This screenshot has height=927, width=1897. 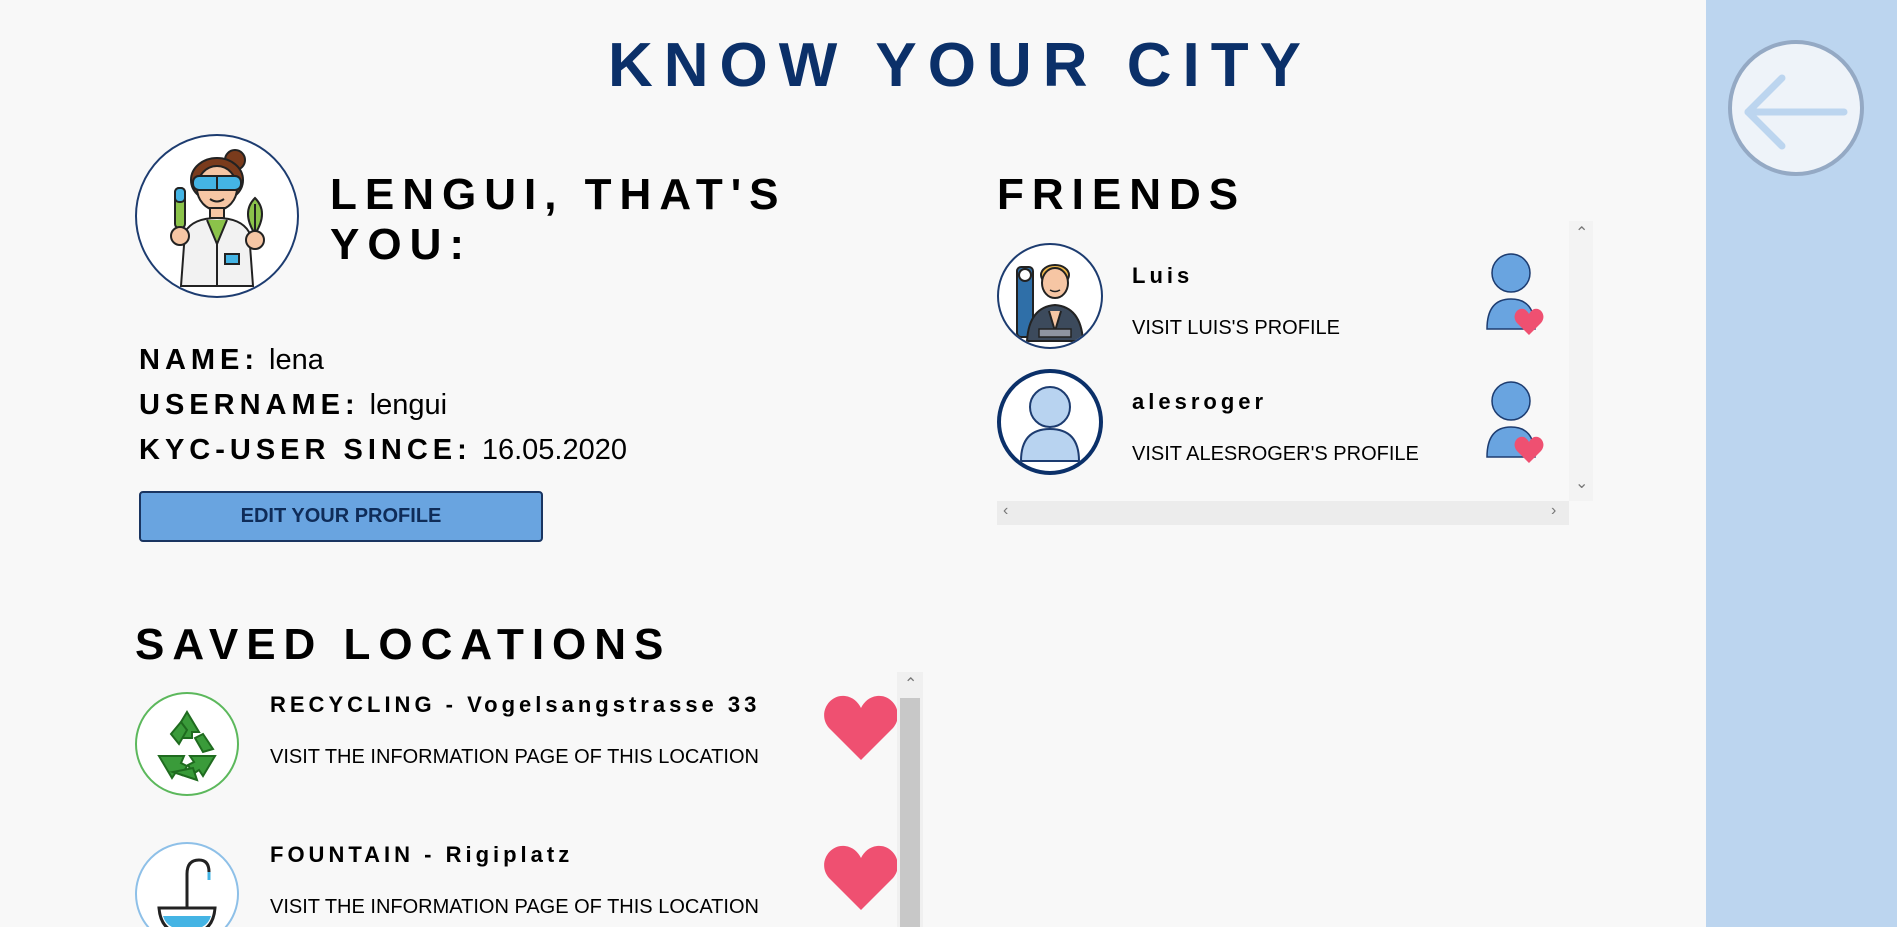 I want to click on illustrated-avatar-icon, so click(x=1050, y=303).